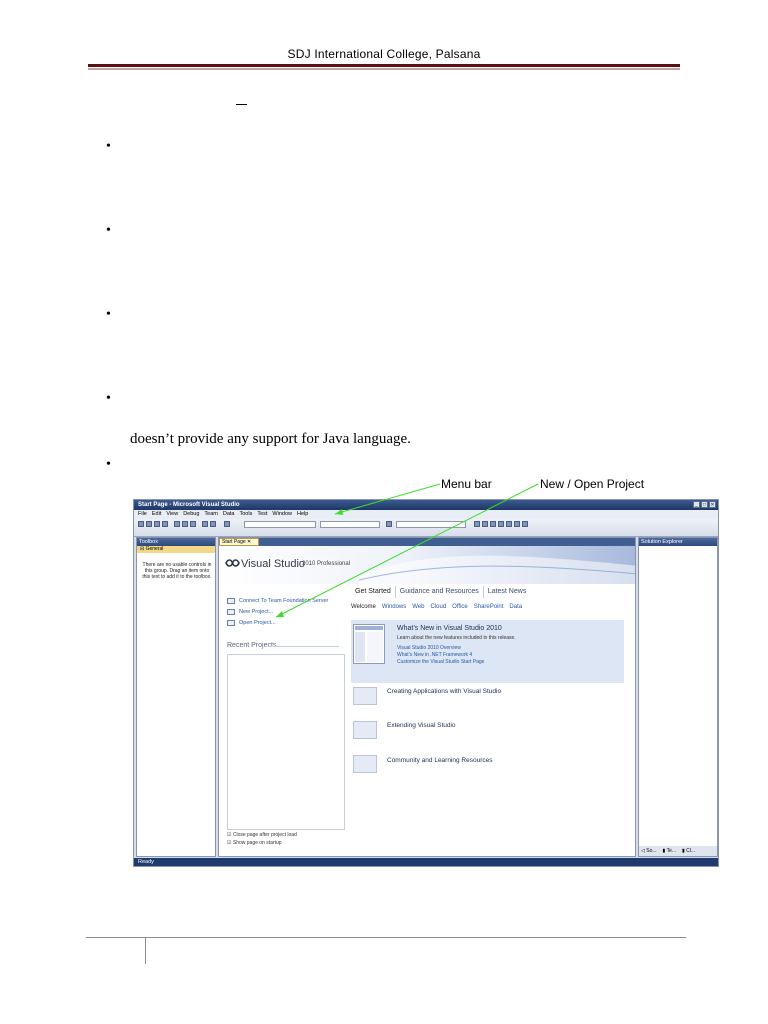 The height and width of the screenshot is (1024, 768). What do you see at coordinates (145, 951) in the screenshot?
I see `footer-divider` at bounding box center [145, 951].